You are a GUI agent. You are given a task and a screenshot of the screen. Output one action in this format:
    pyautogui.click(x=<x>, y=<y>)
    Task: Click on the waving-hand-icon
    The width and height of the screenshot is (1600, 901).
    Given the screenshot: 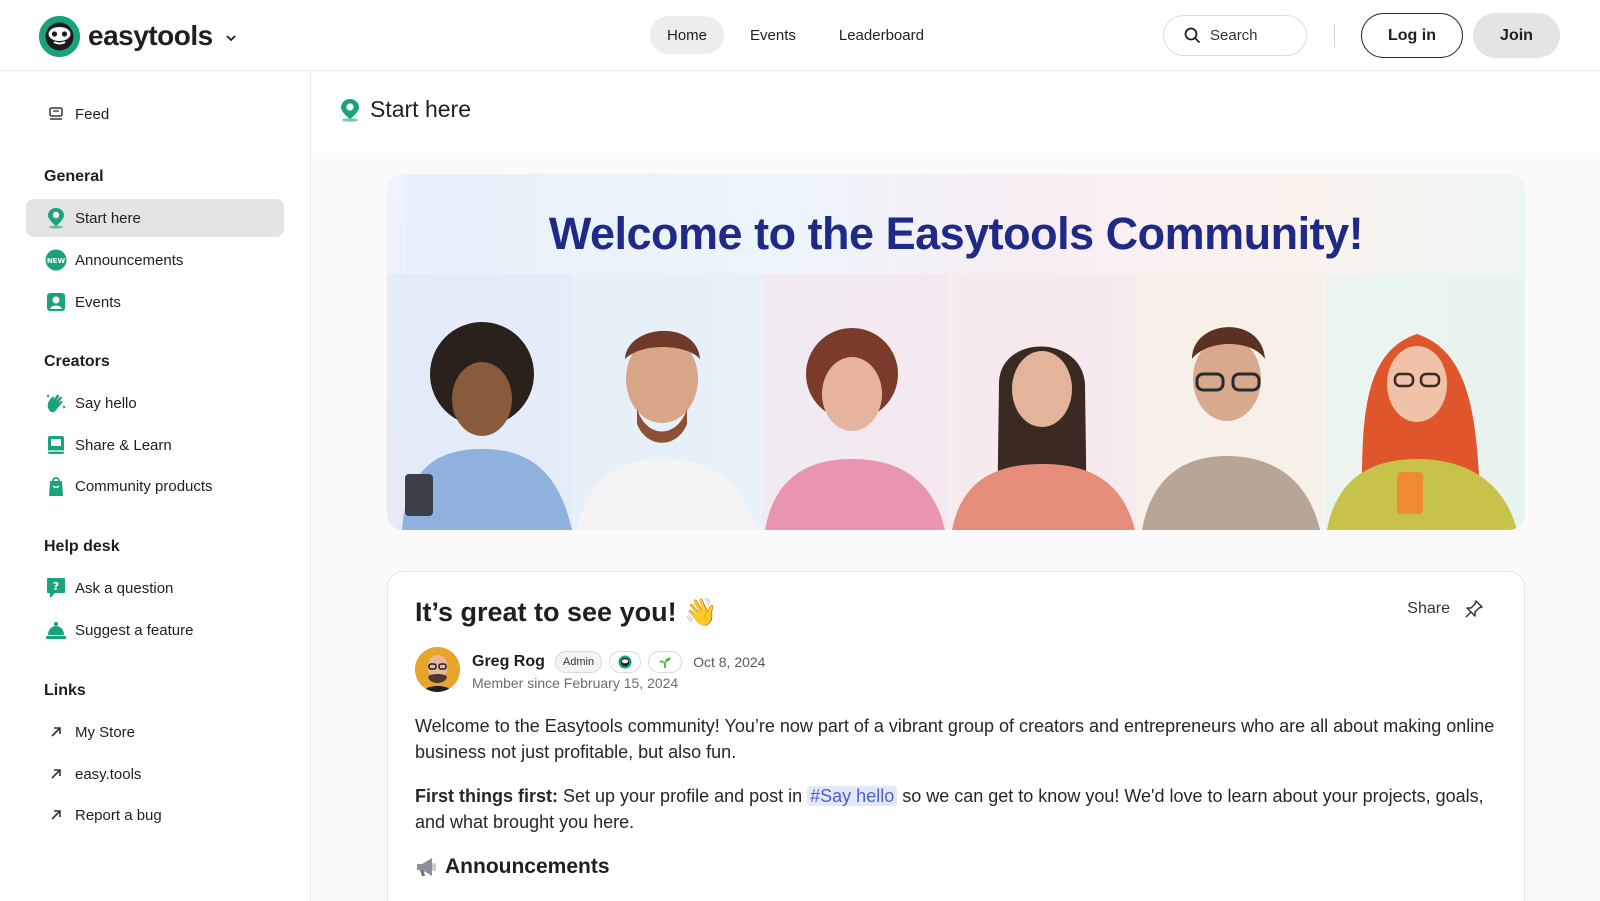 What is the action you would take?
    pyautogui.click(x=56, y=403)
    